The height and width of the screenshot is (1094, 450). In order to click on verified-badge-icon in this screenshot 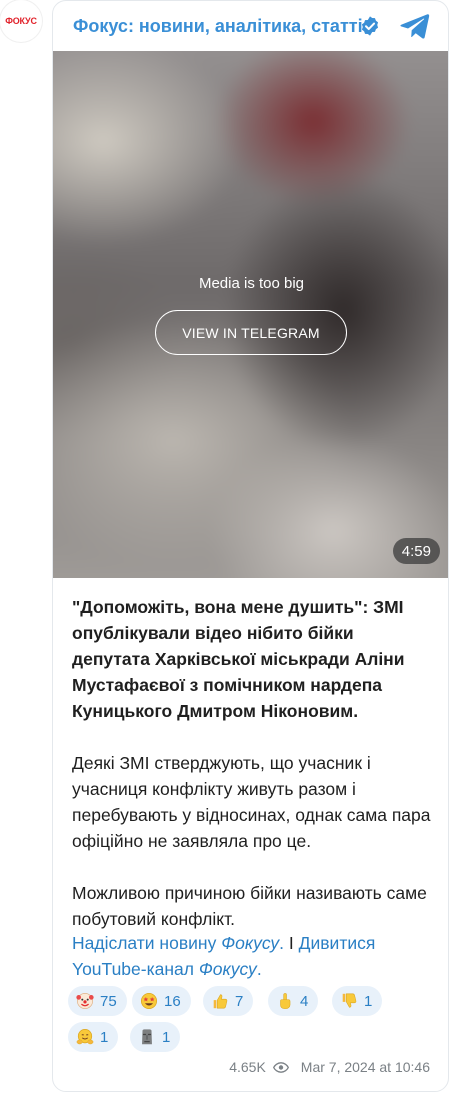, I will do `click(370, 26)`.